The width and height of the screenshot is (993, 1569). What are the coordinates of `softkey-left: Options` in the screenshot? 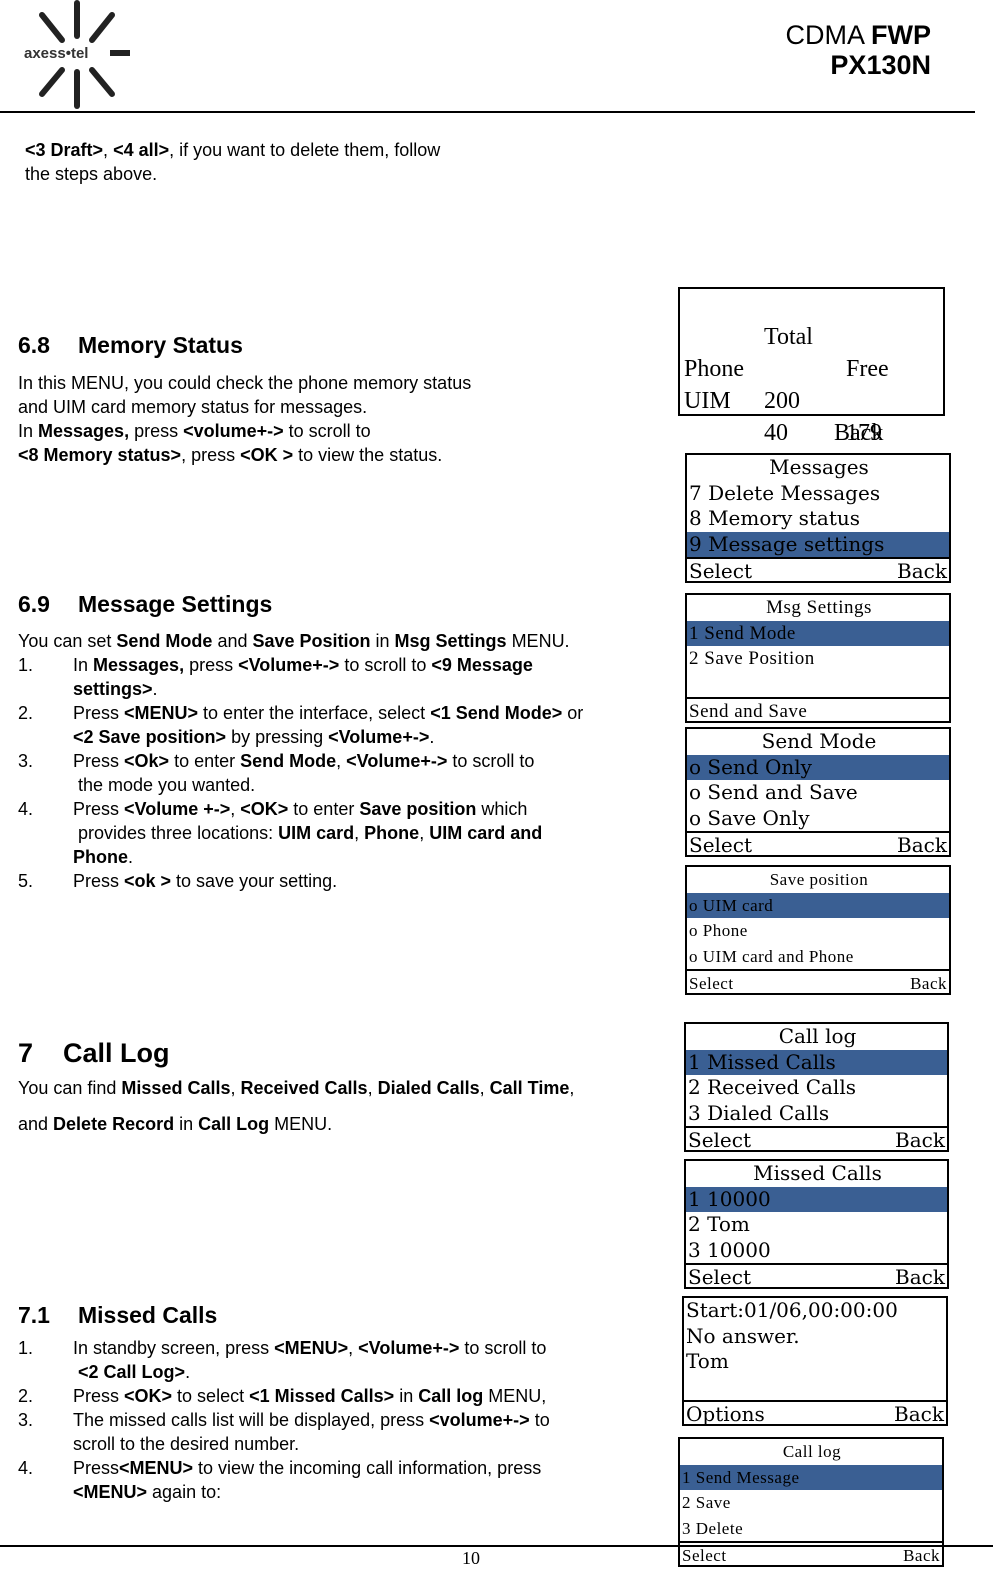 It's located at (725, 1414).